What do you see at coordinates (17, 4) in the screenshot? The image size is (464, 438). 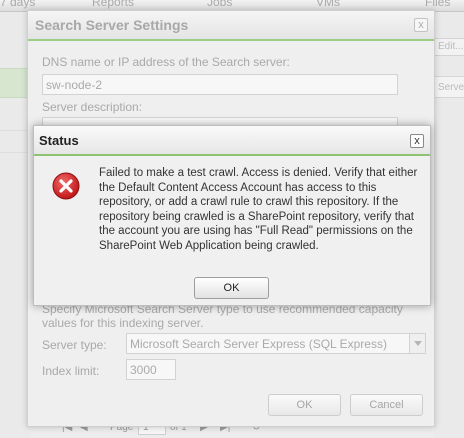 I see `tab-7-days: 7 days` at bounding box center [17, 4].